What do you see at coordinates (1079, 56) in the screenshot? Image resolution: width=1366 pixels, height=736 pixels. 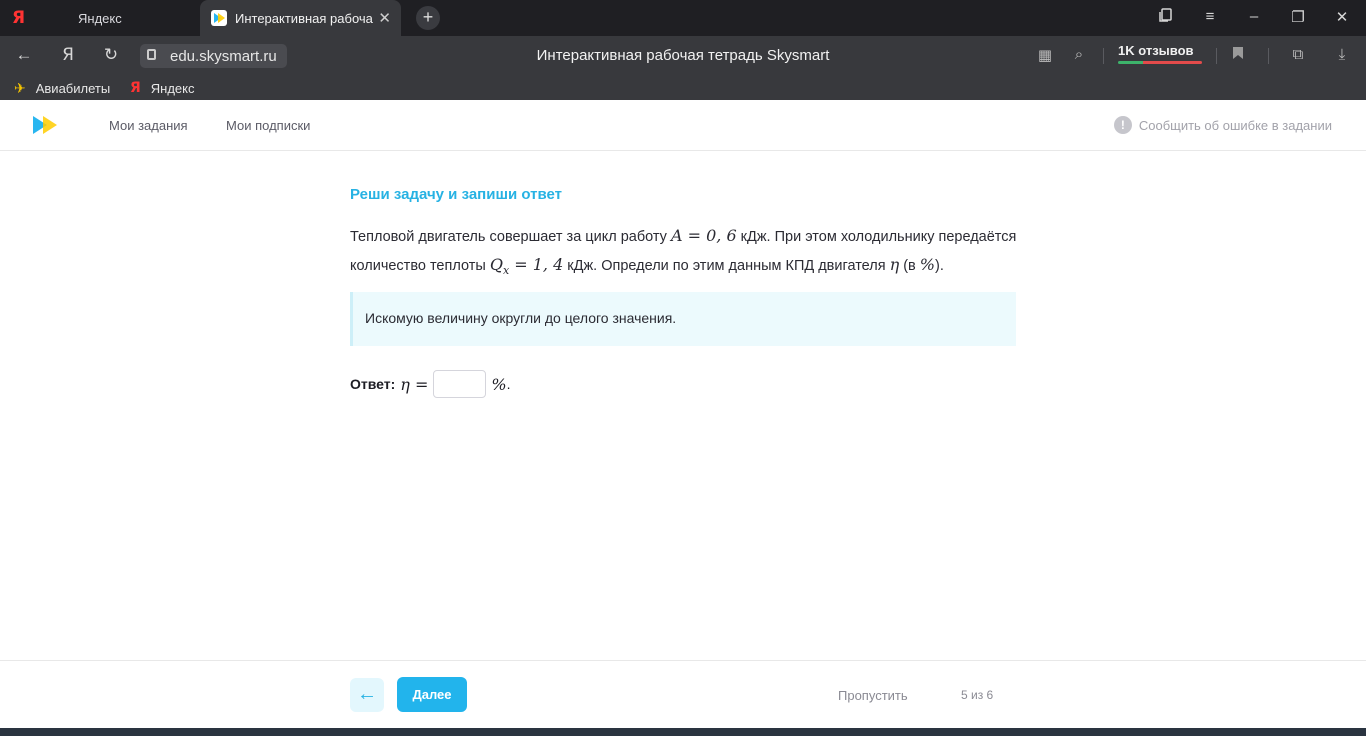 I see `search-icon: ⌕` at bounding box center [1079, 56].